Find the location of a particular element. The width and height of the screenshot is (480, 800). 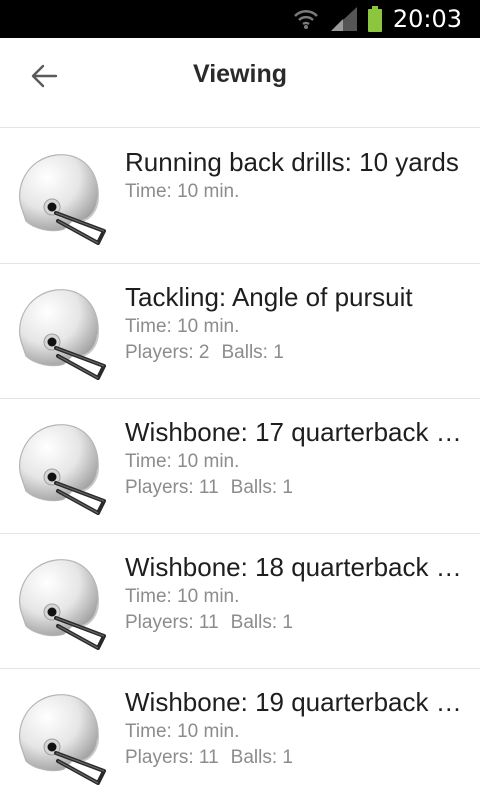

signal-icon is located at coordinates (343, 19).